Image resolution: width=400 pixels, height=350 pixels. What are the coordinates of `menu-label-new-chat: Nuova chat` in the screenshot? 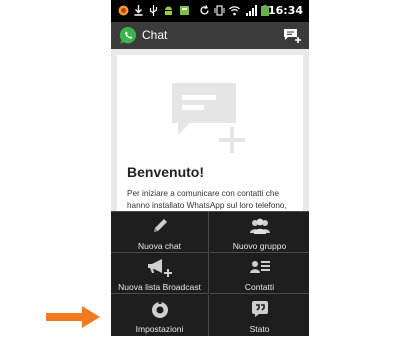 It's located at (159, 246).